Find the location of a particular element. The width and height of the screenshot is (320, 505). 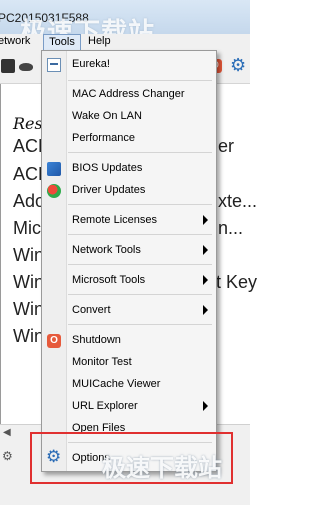

menu-item-label: Monitor Test is located at coordinates (102, 362).